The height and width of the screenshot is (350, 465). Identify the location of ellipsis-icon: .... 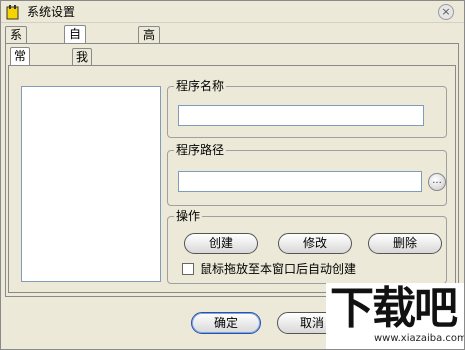
(437, 180).